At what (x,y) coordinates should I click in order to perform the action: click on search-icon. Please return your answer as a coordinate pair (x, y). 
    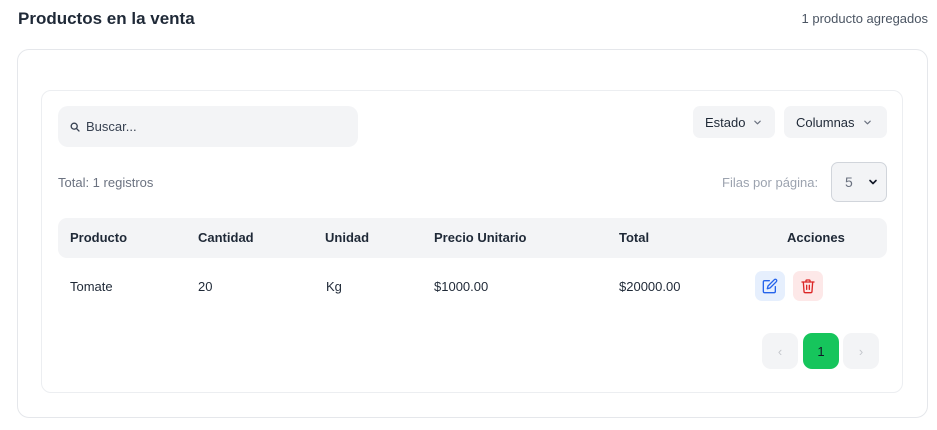
    Looking at the image, I should click on (75, 127).